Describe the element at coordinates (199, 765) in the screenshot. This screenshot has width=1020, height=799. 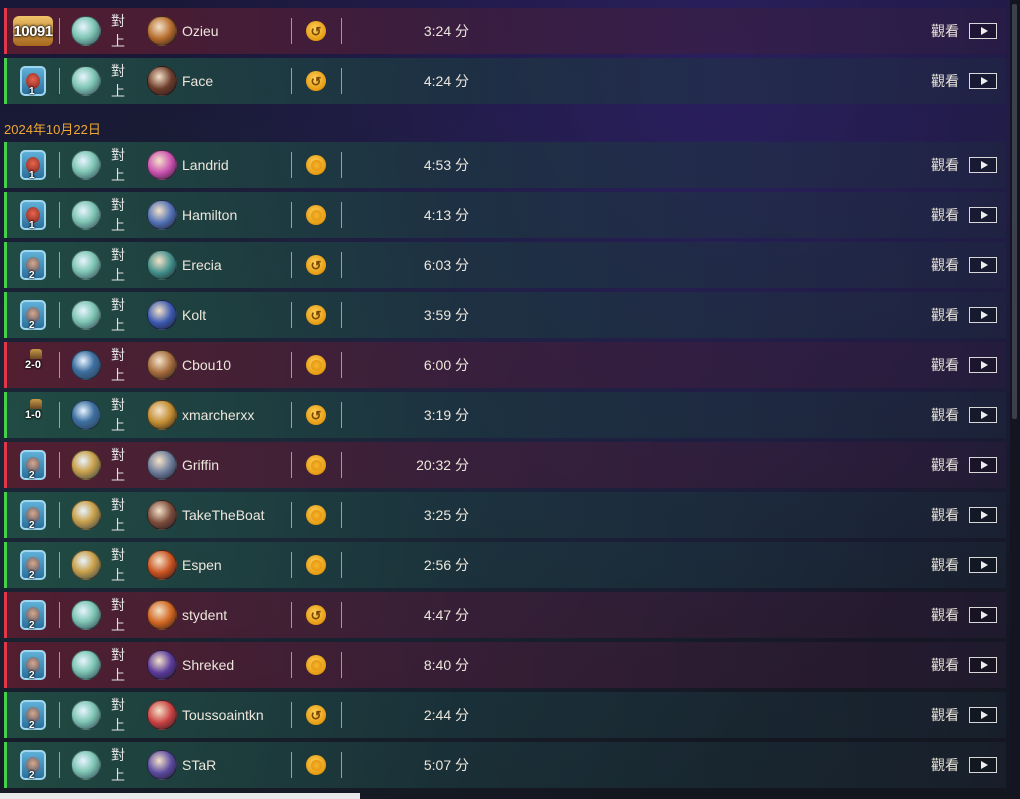
I see `opponent-name: STaR` at that location.